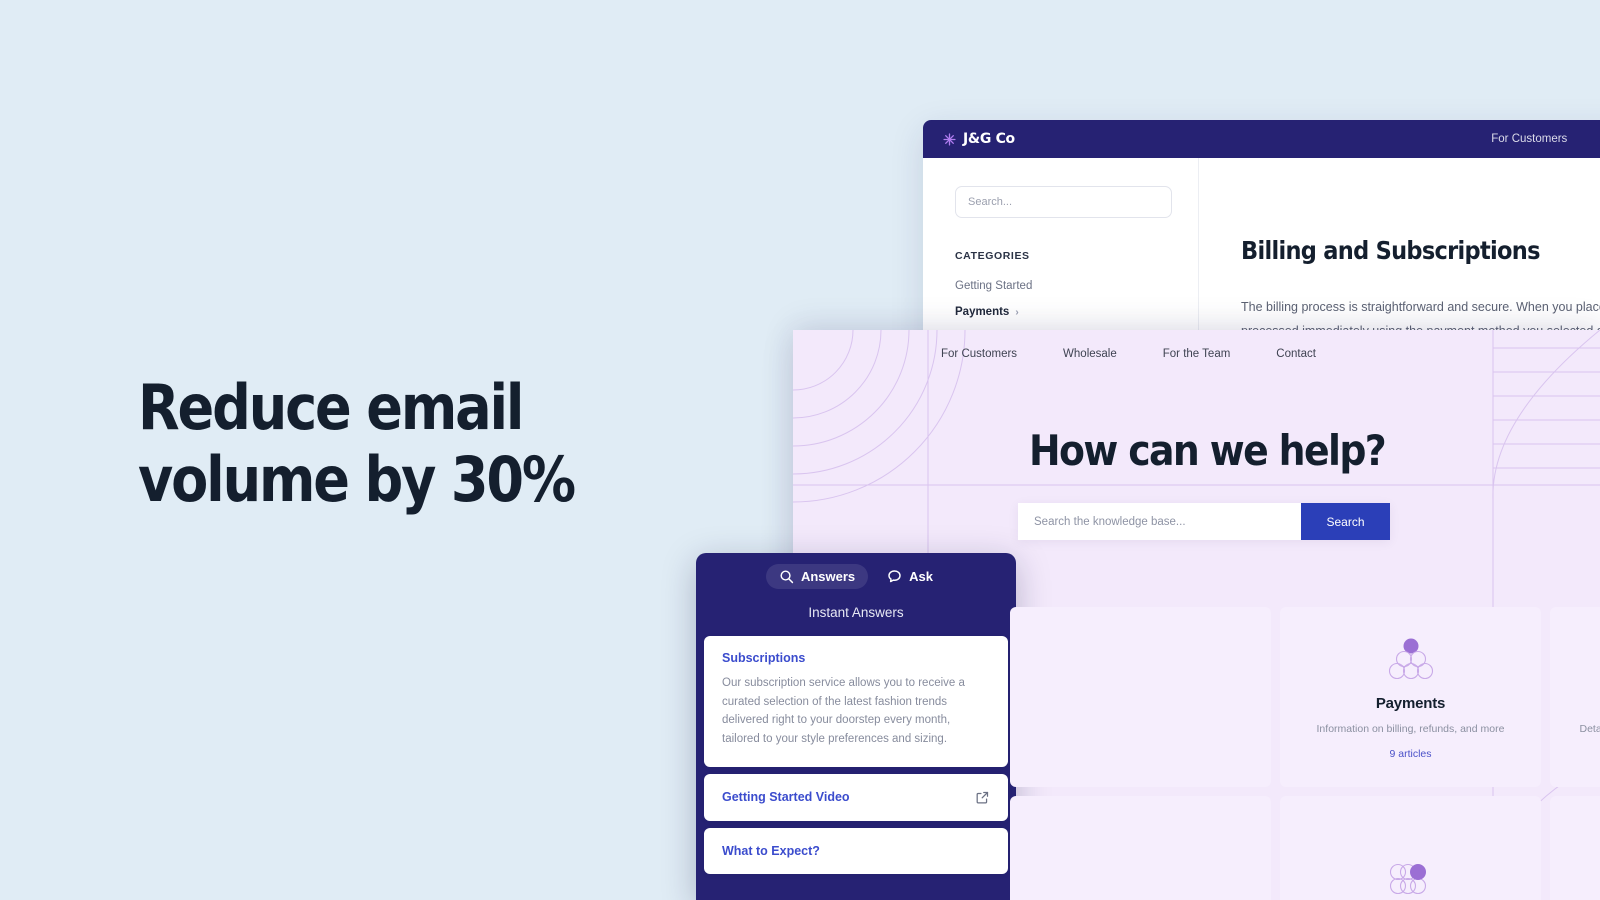  Describe the element at coordinates (1390, 250) in the screenshot. I see `kb-article-title: Billing and Subscriptions` at that location.